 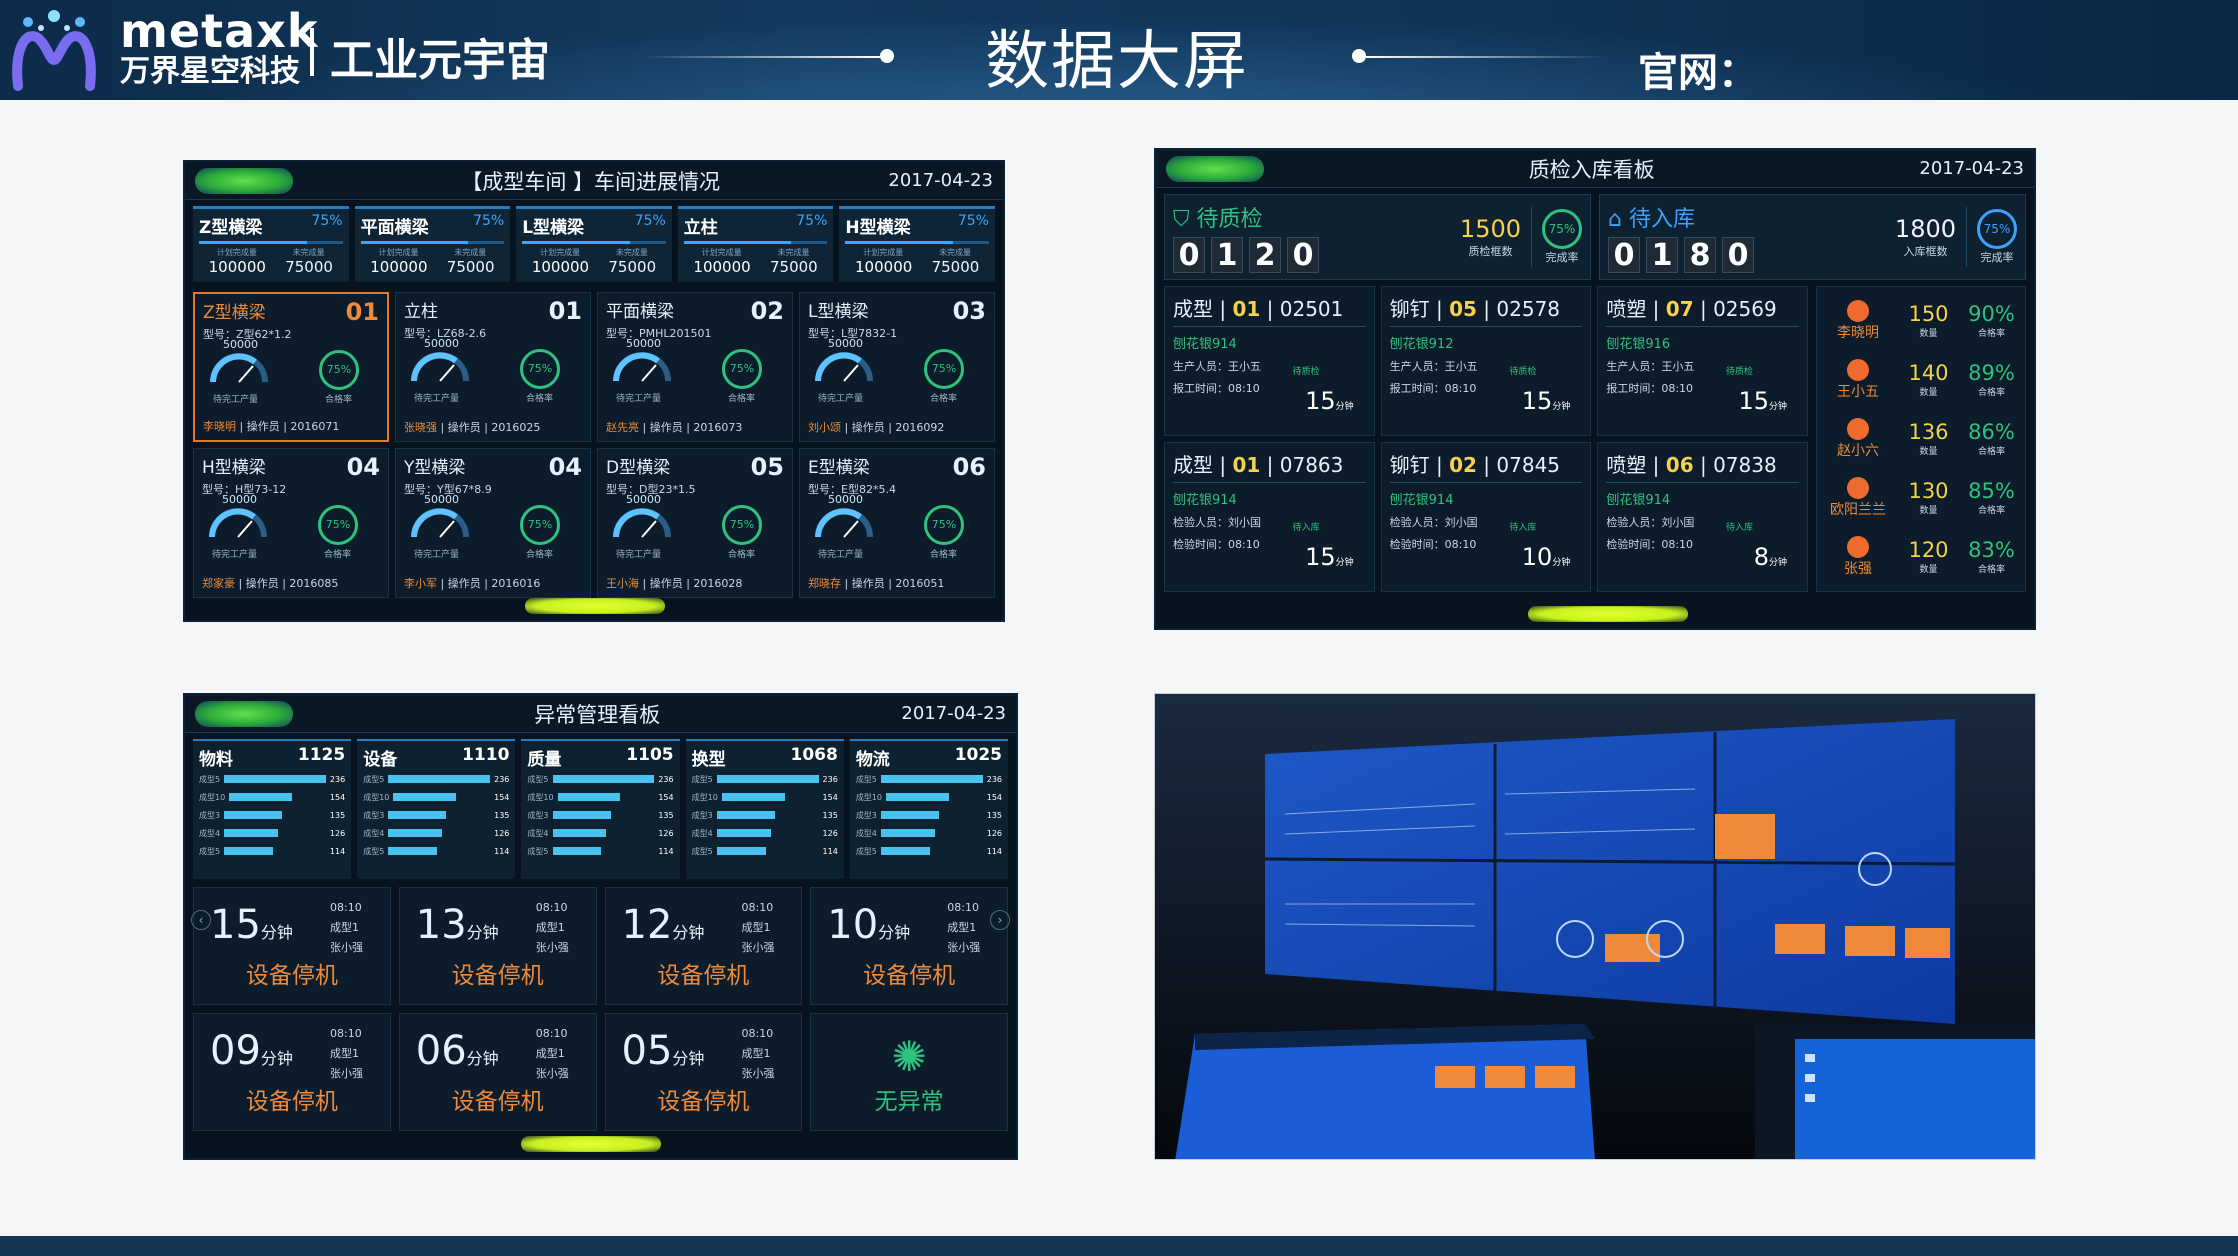 What do you see at coordinates (1921, 556) in the screenshot?
I see `rank-row: 张强 120 数量 83% 合格率` at bounding box center [1921, 556].